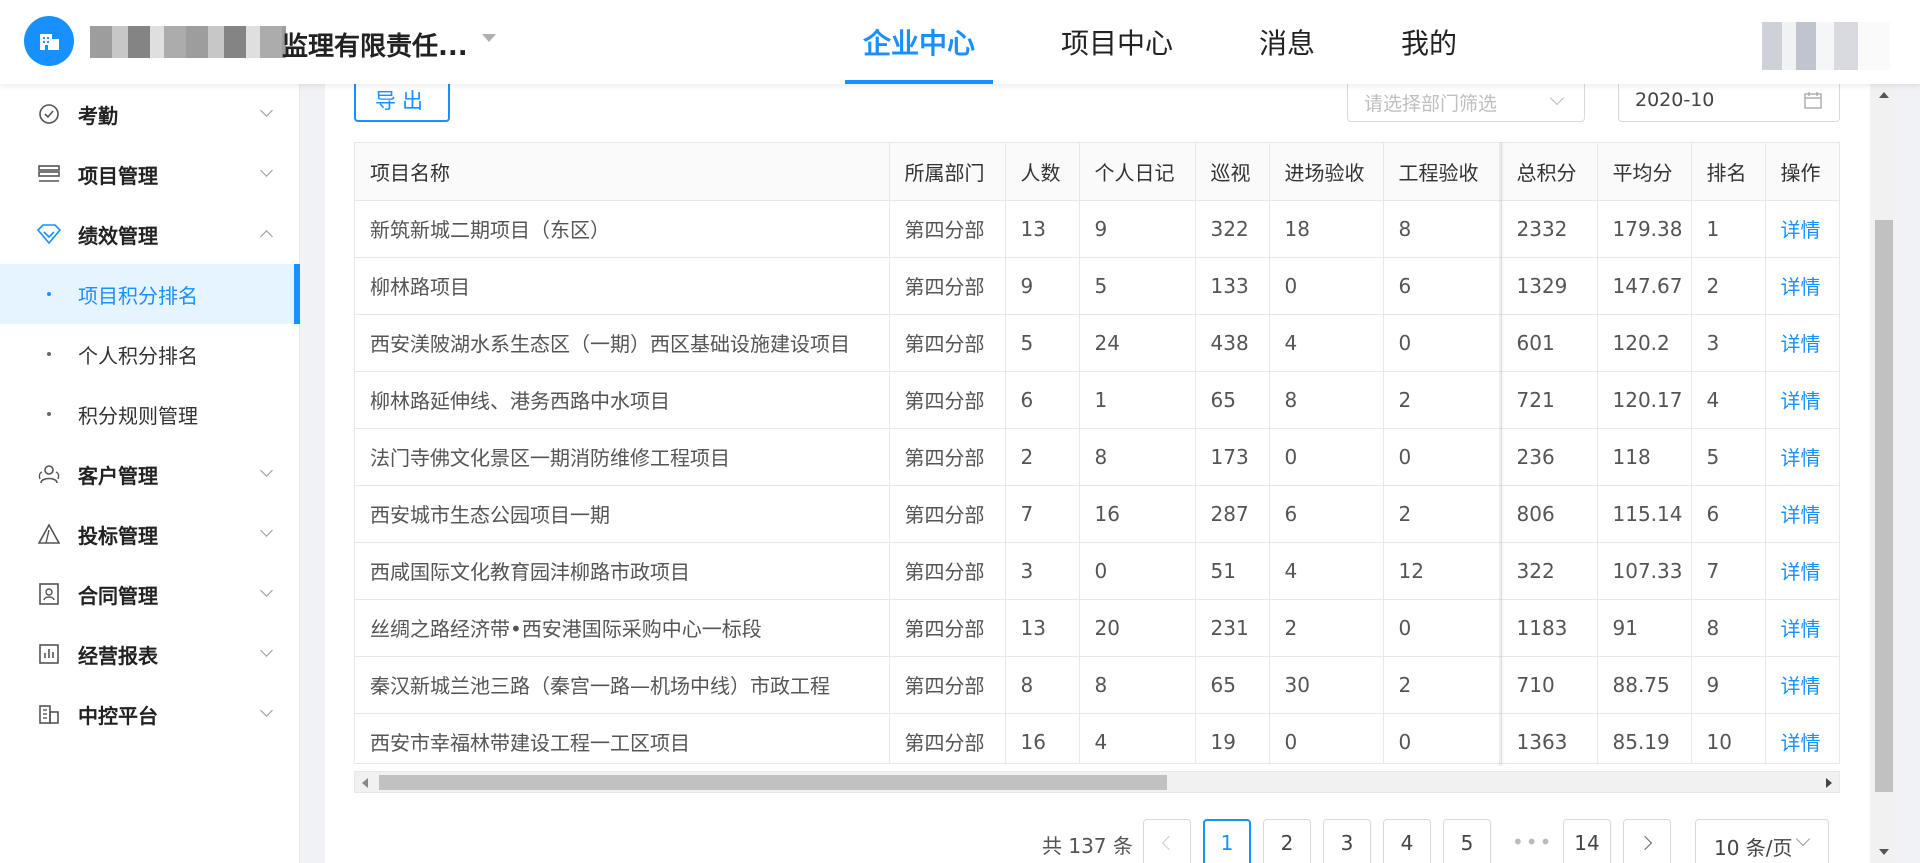  Describe the element at coordinates (1347, 841) in the screenshot. I see `page-button-3: 3` at that location.